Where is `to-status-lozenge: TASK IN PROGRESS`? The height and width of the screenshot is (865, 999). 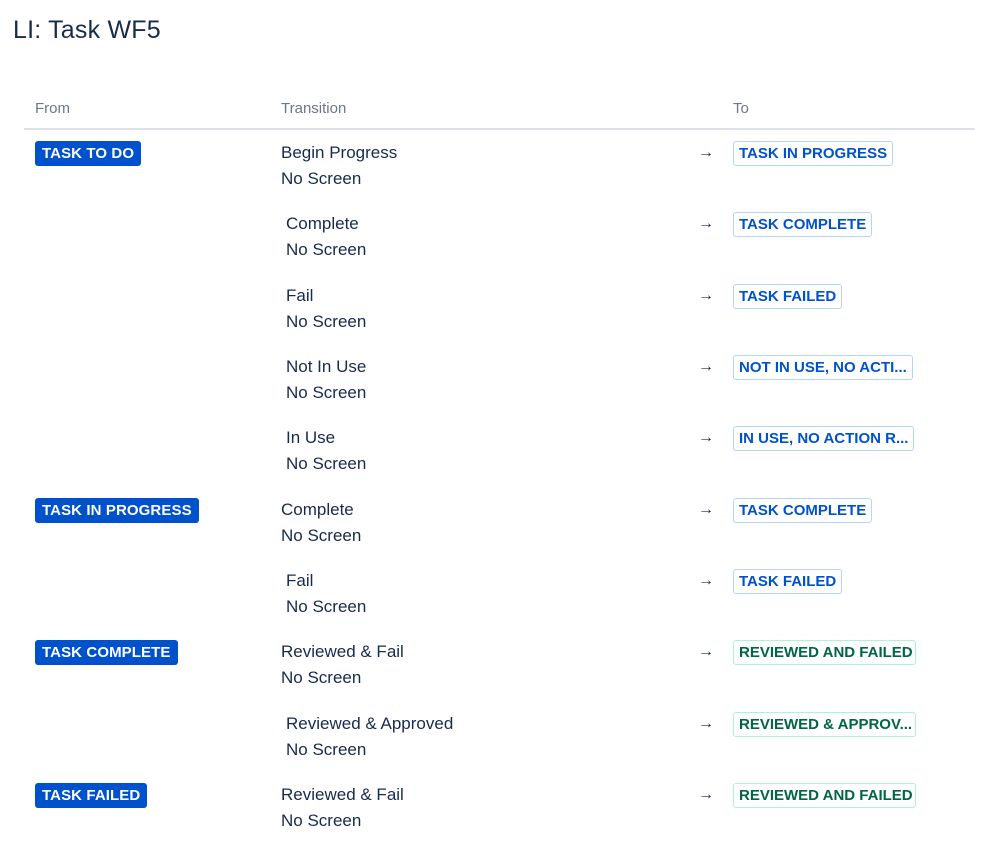
to-status-lozenge: TASK IN PROGRESS is located at coordinates (813, 153).